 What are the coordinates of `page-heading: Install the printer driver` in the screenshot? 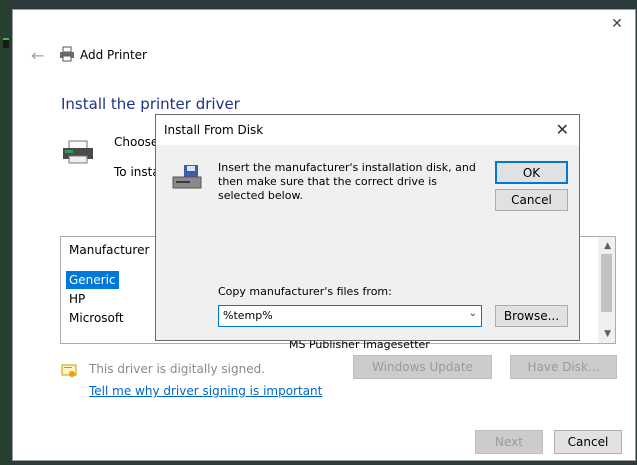 It's located at (150, 104).